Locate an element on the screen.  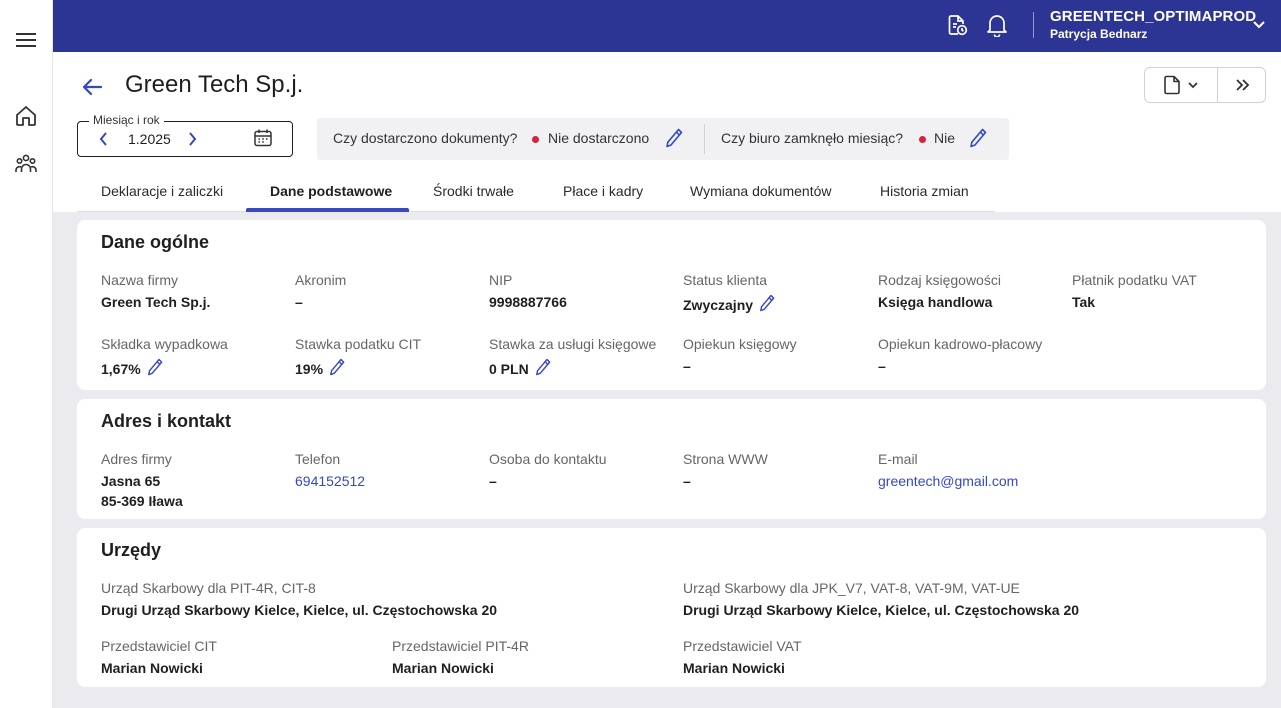
address-heading: Adres i kontakt is located at coordinates (166, 421).